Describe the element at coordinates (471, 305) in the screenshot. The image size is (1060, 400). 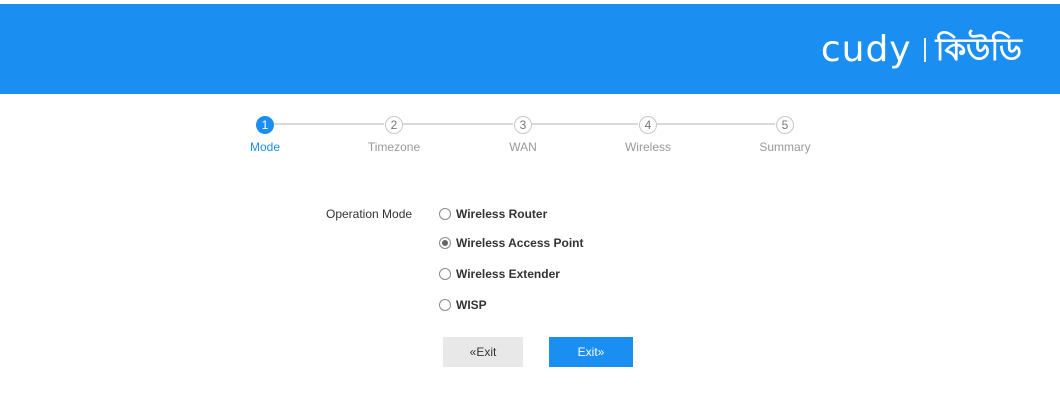
I see `radio-label: WISP` at that location.